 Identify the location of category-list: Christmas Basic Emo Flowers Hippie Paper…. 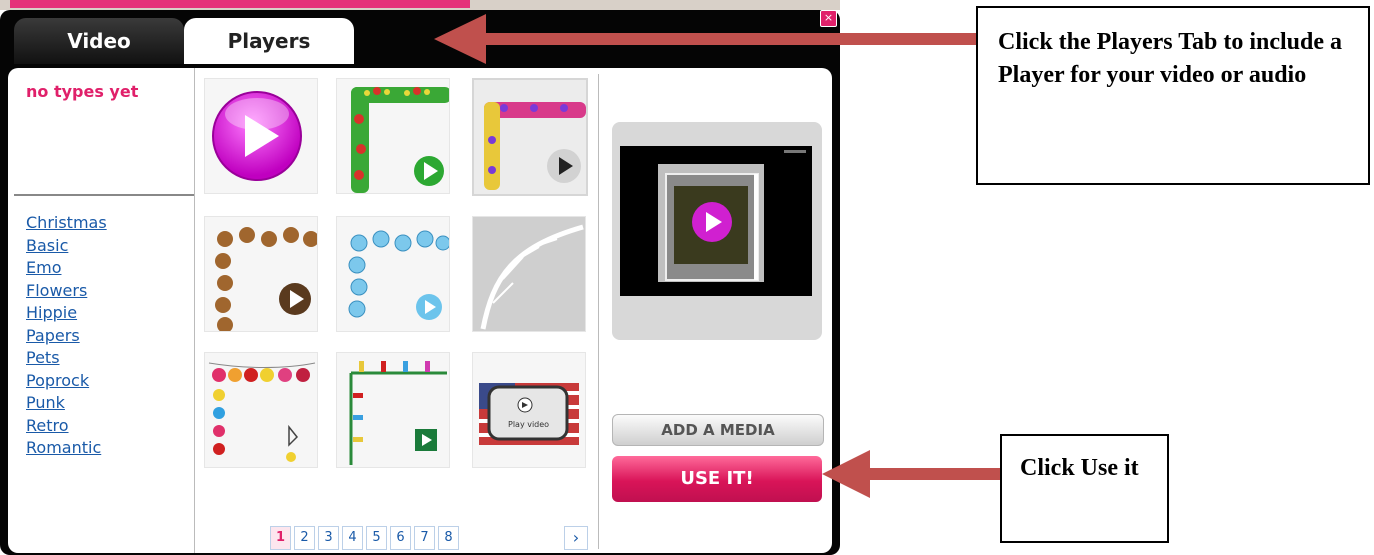
(66, 336).